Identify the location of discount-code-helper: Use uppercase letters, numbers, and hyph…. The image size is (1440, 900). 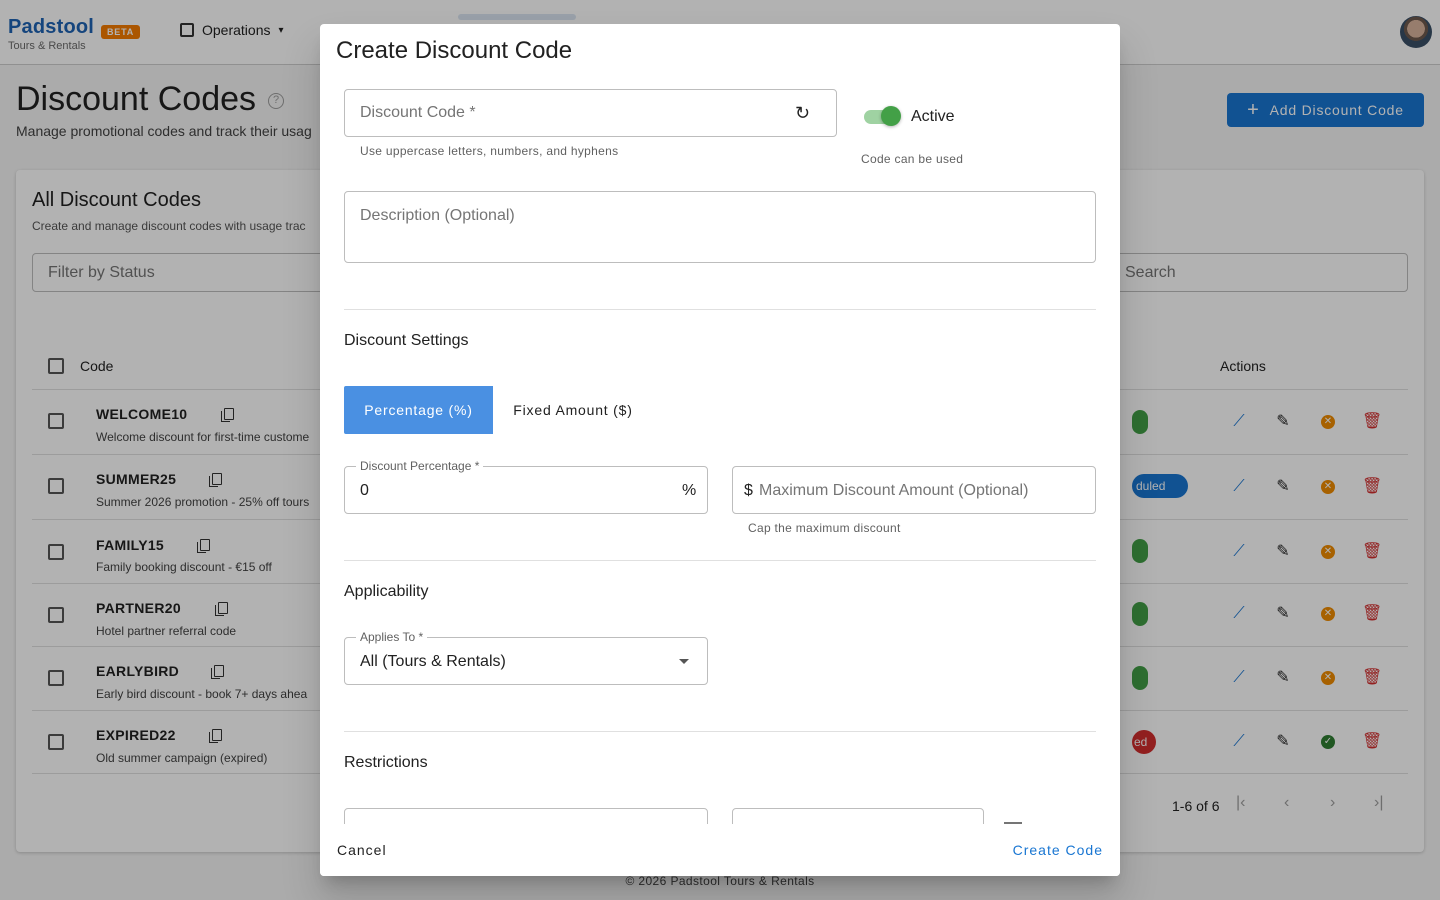
(489, 151).